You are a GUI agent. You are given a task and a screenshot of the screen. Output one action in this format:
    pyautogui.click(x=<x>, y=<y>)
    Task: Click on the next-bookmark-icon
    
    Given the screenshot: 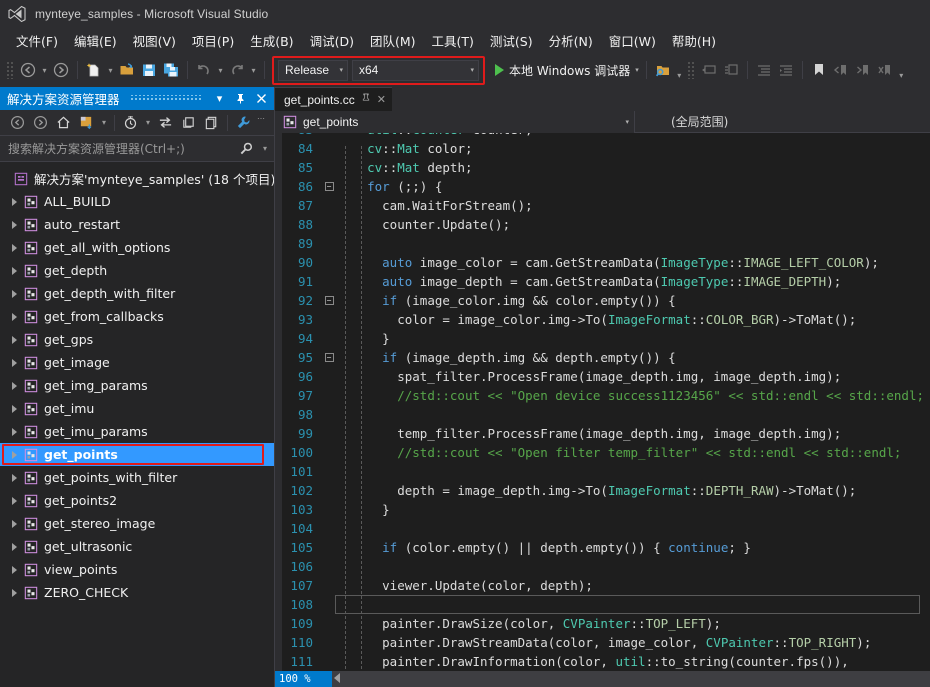 What is the action you would take?
    pyautogui.click(x=863, y=70)
    